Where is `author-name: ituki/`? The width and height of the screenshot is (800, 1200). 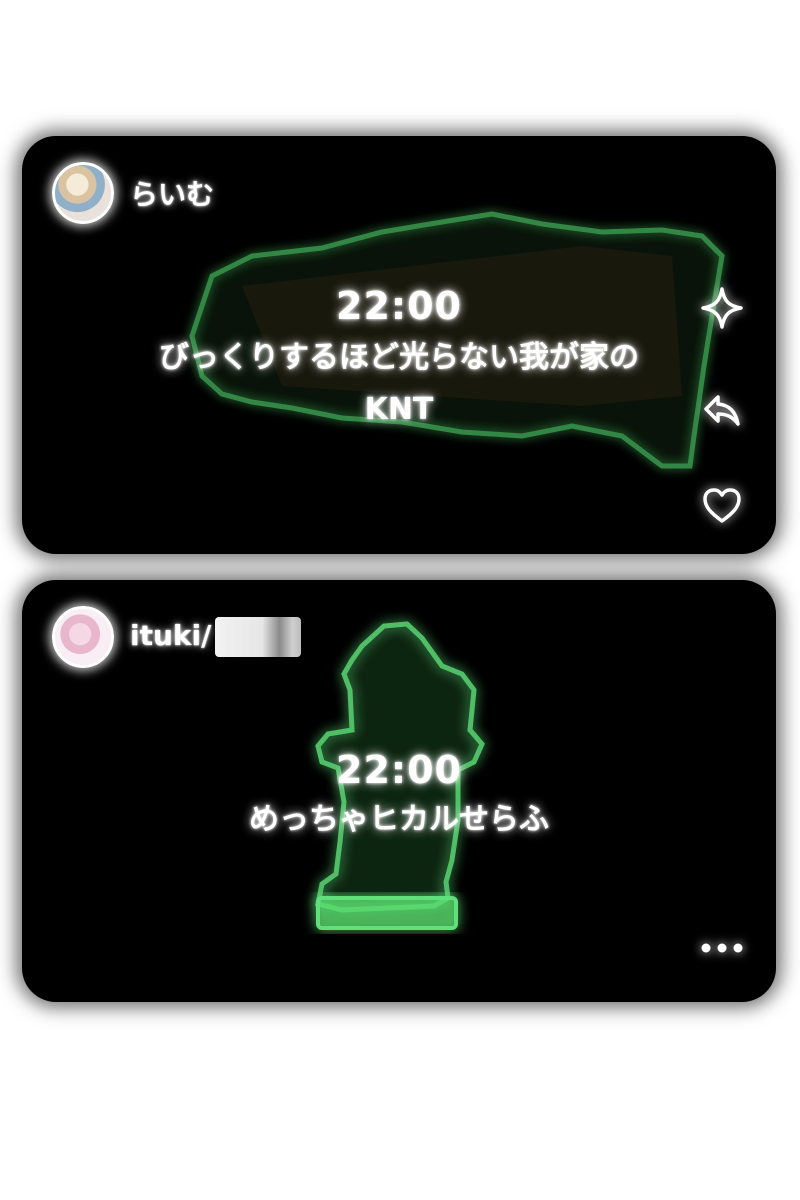
author-name: ituki/ is located at coordinates (216, 637).